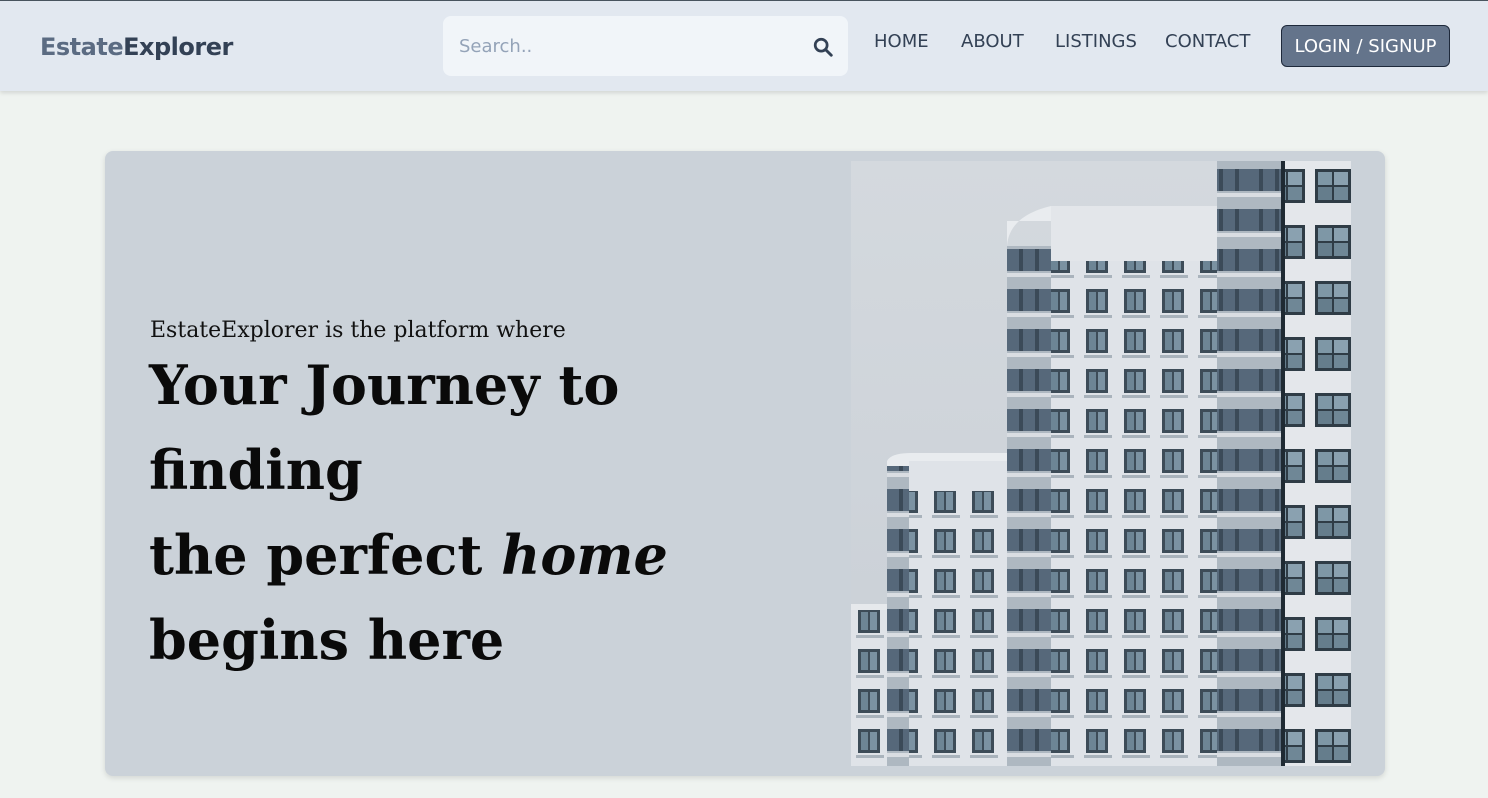 The image size is (1488, 798). What do you see at coordinates (584, 555) in the screenshot?
I see `headline-emphasis-home: home` at bounding box center [584, 555].